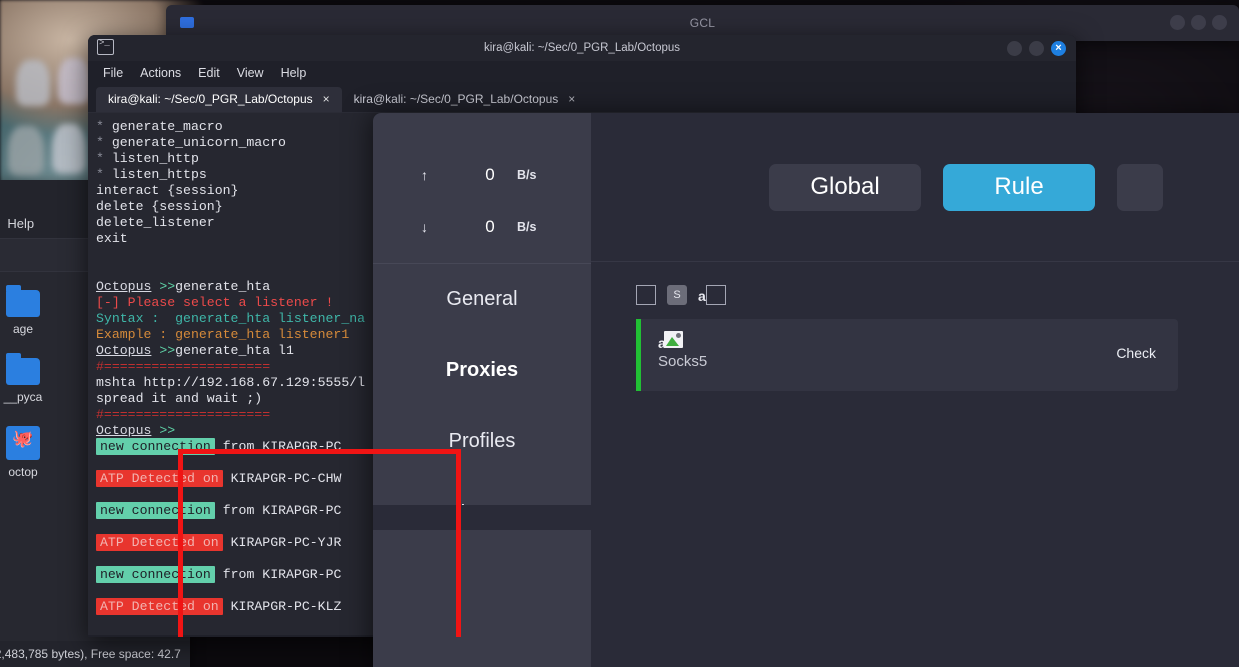  I want to click on proxy-check-button: Check, so click(1136, 353).